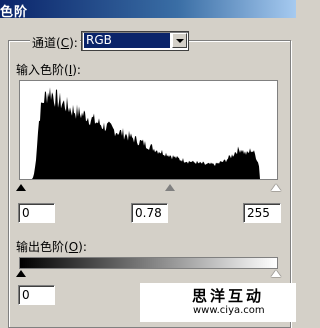 The height and width of the screenshot is (328, 320). What do you see at coordinates (262, 213) in the screenshot?
I see `input-white-field: 255` at bounding box center [262, 213].